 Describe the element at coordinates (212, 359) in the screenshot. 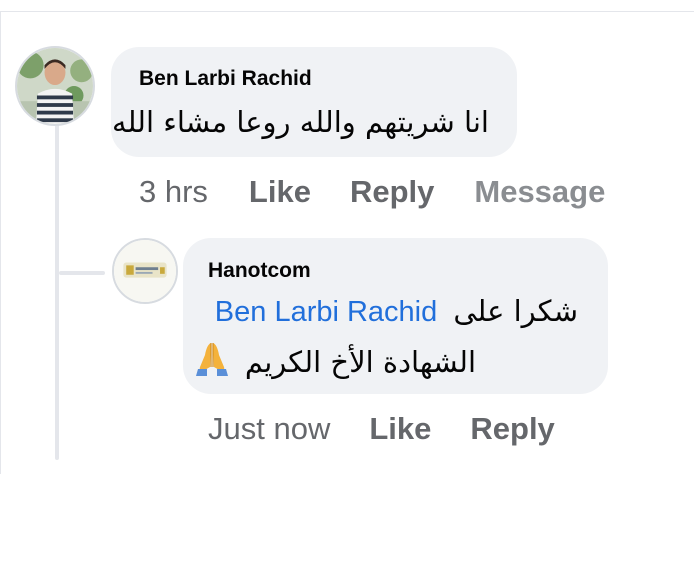

I see `folded-hands-icon` at that location.